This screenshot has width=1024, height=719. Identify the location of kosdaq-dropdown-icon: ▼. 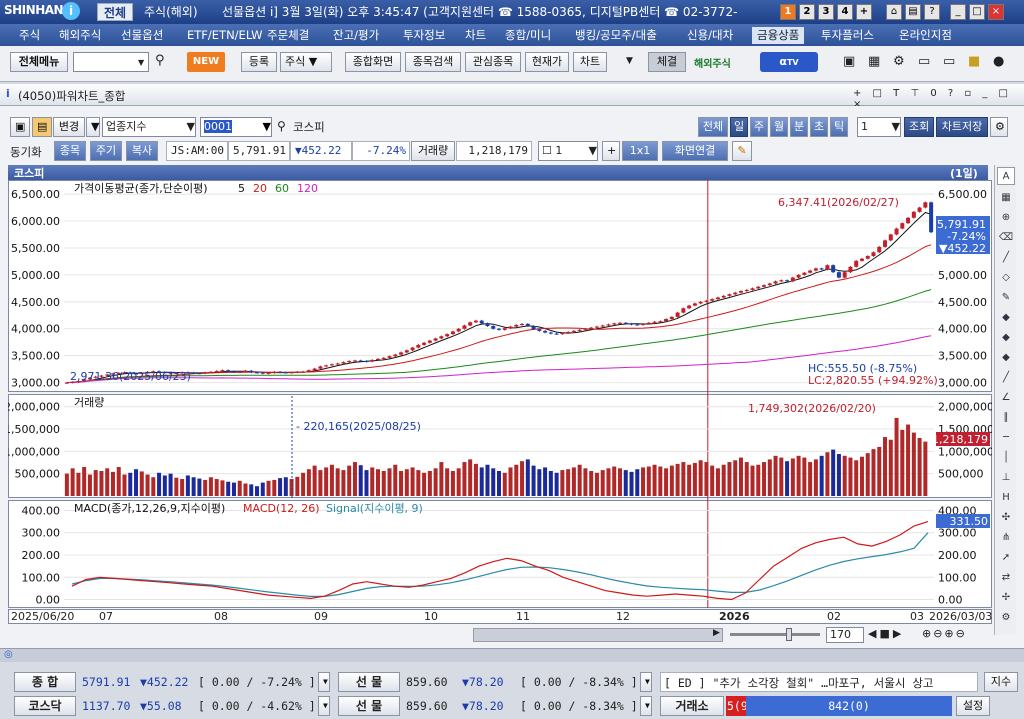
(324, 706).